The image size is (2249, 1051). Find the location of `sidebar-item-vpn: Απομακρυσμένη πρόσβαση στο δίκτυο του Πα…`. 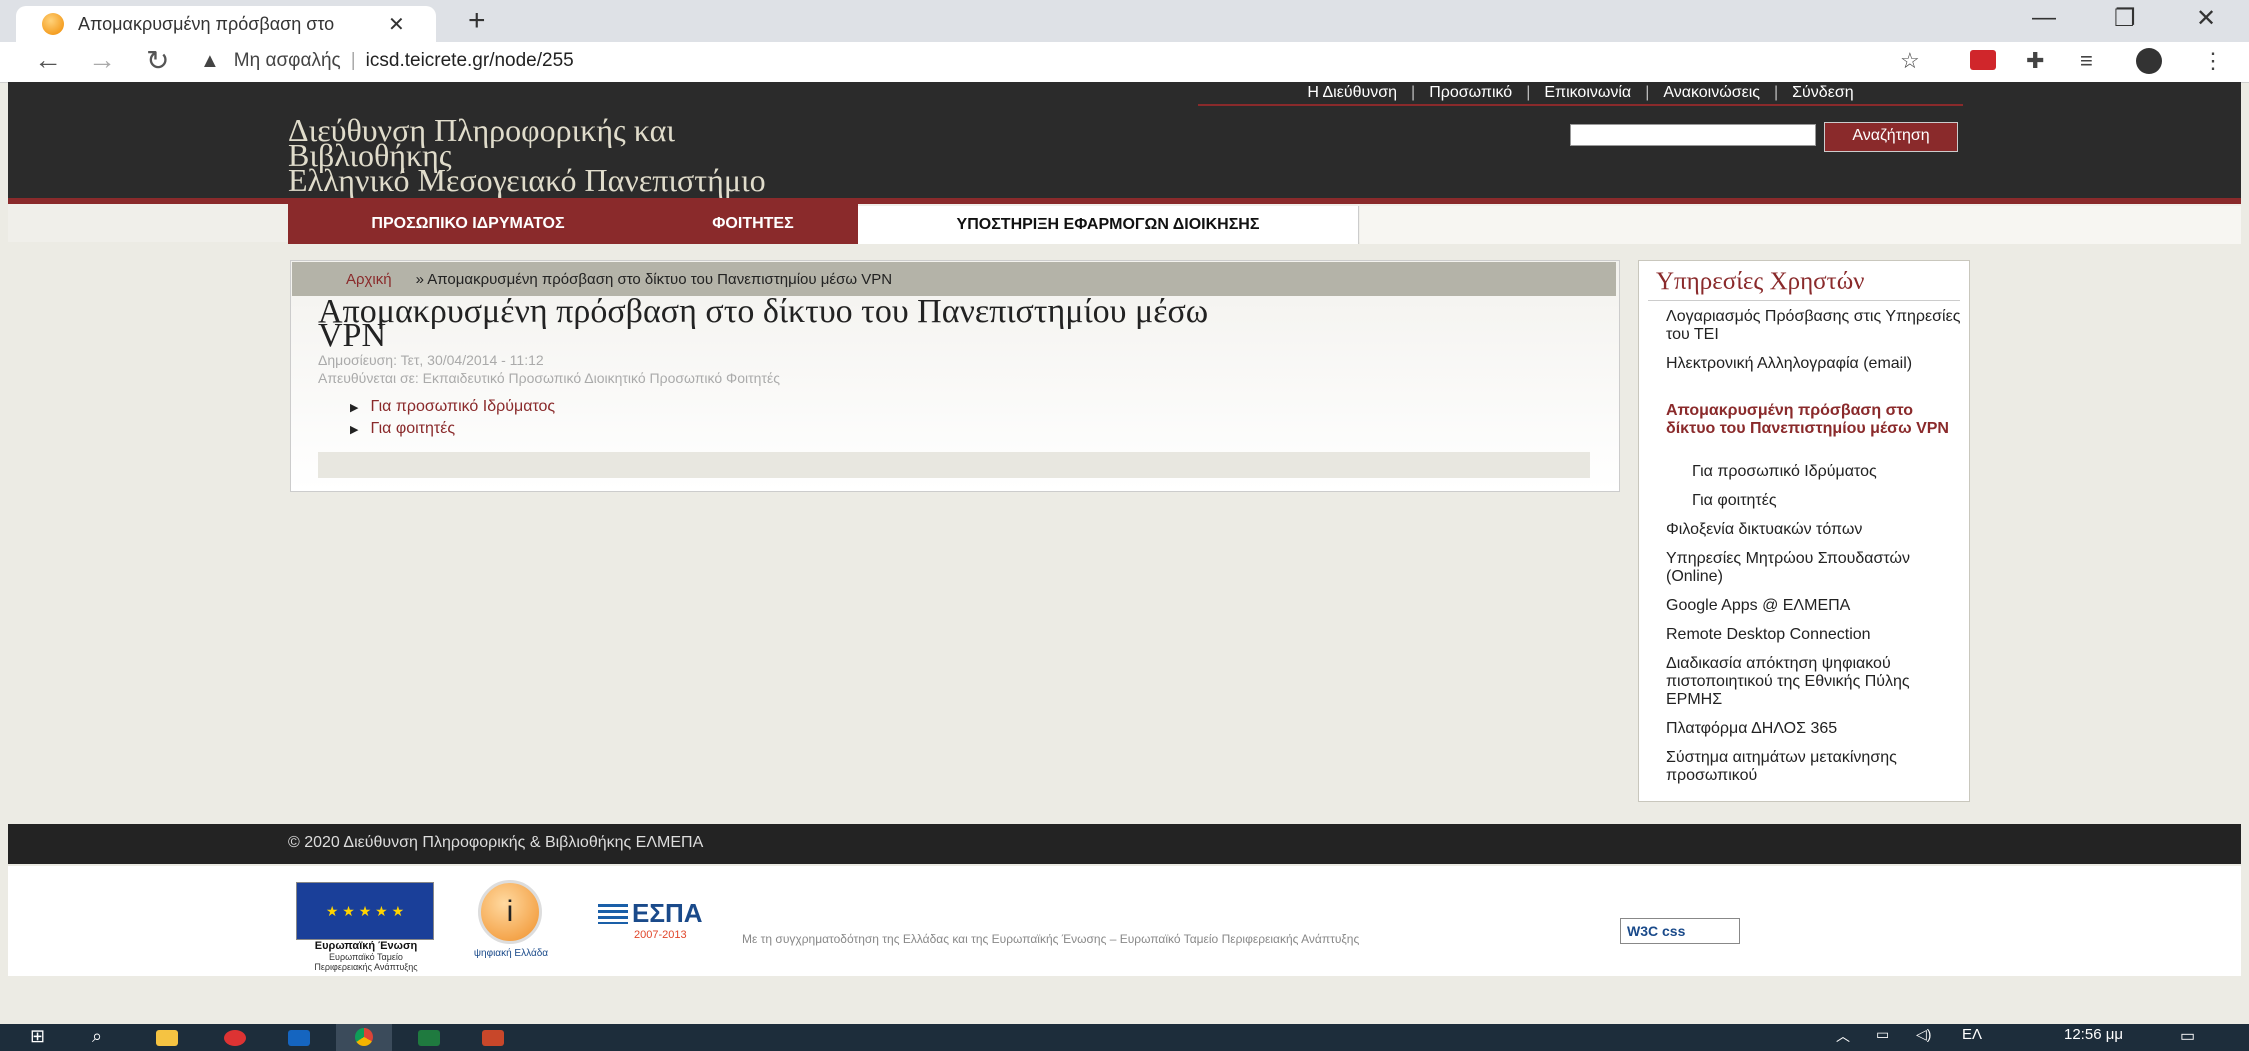

sidebar-item-vpn: Απομακρυσμένη πρόσβαση στο δίκτυο του Πα… is located at coordinates (1816, 420).